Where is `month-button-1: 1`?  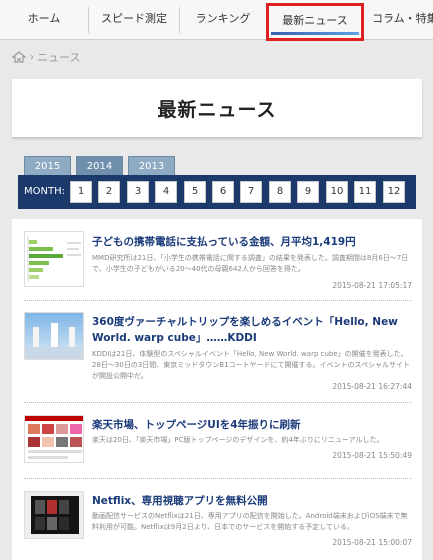 month-button-1: 1 is located at coordinates (81, 192).